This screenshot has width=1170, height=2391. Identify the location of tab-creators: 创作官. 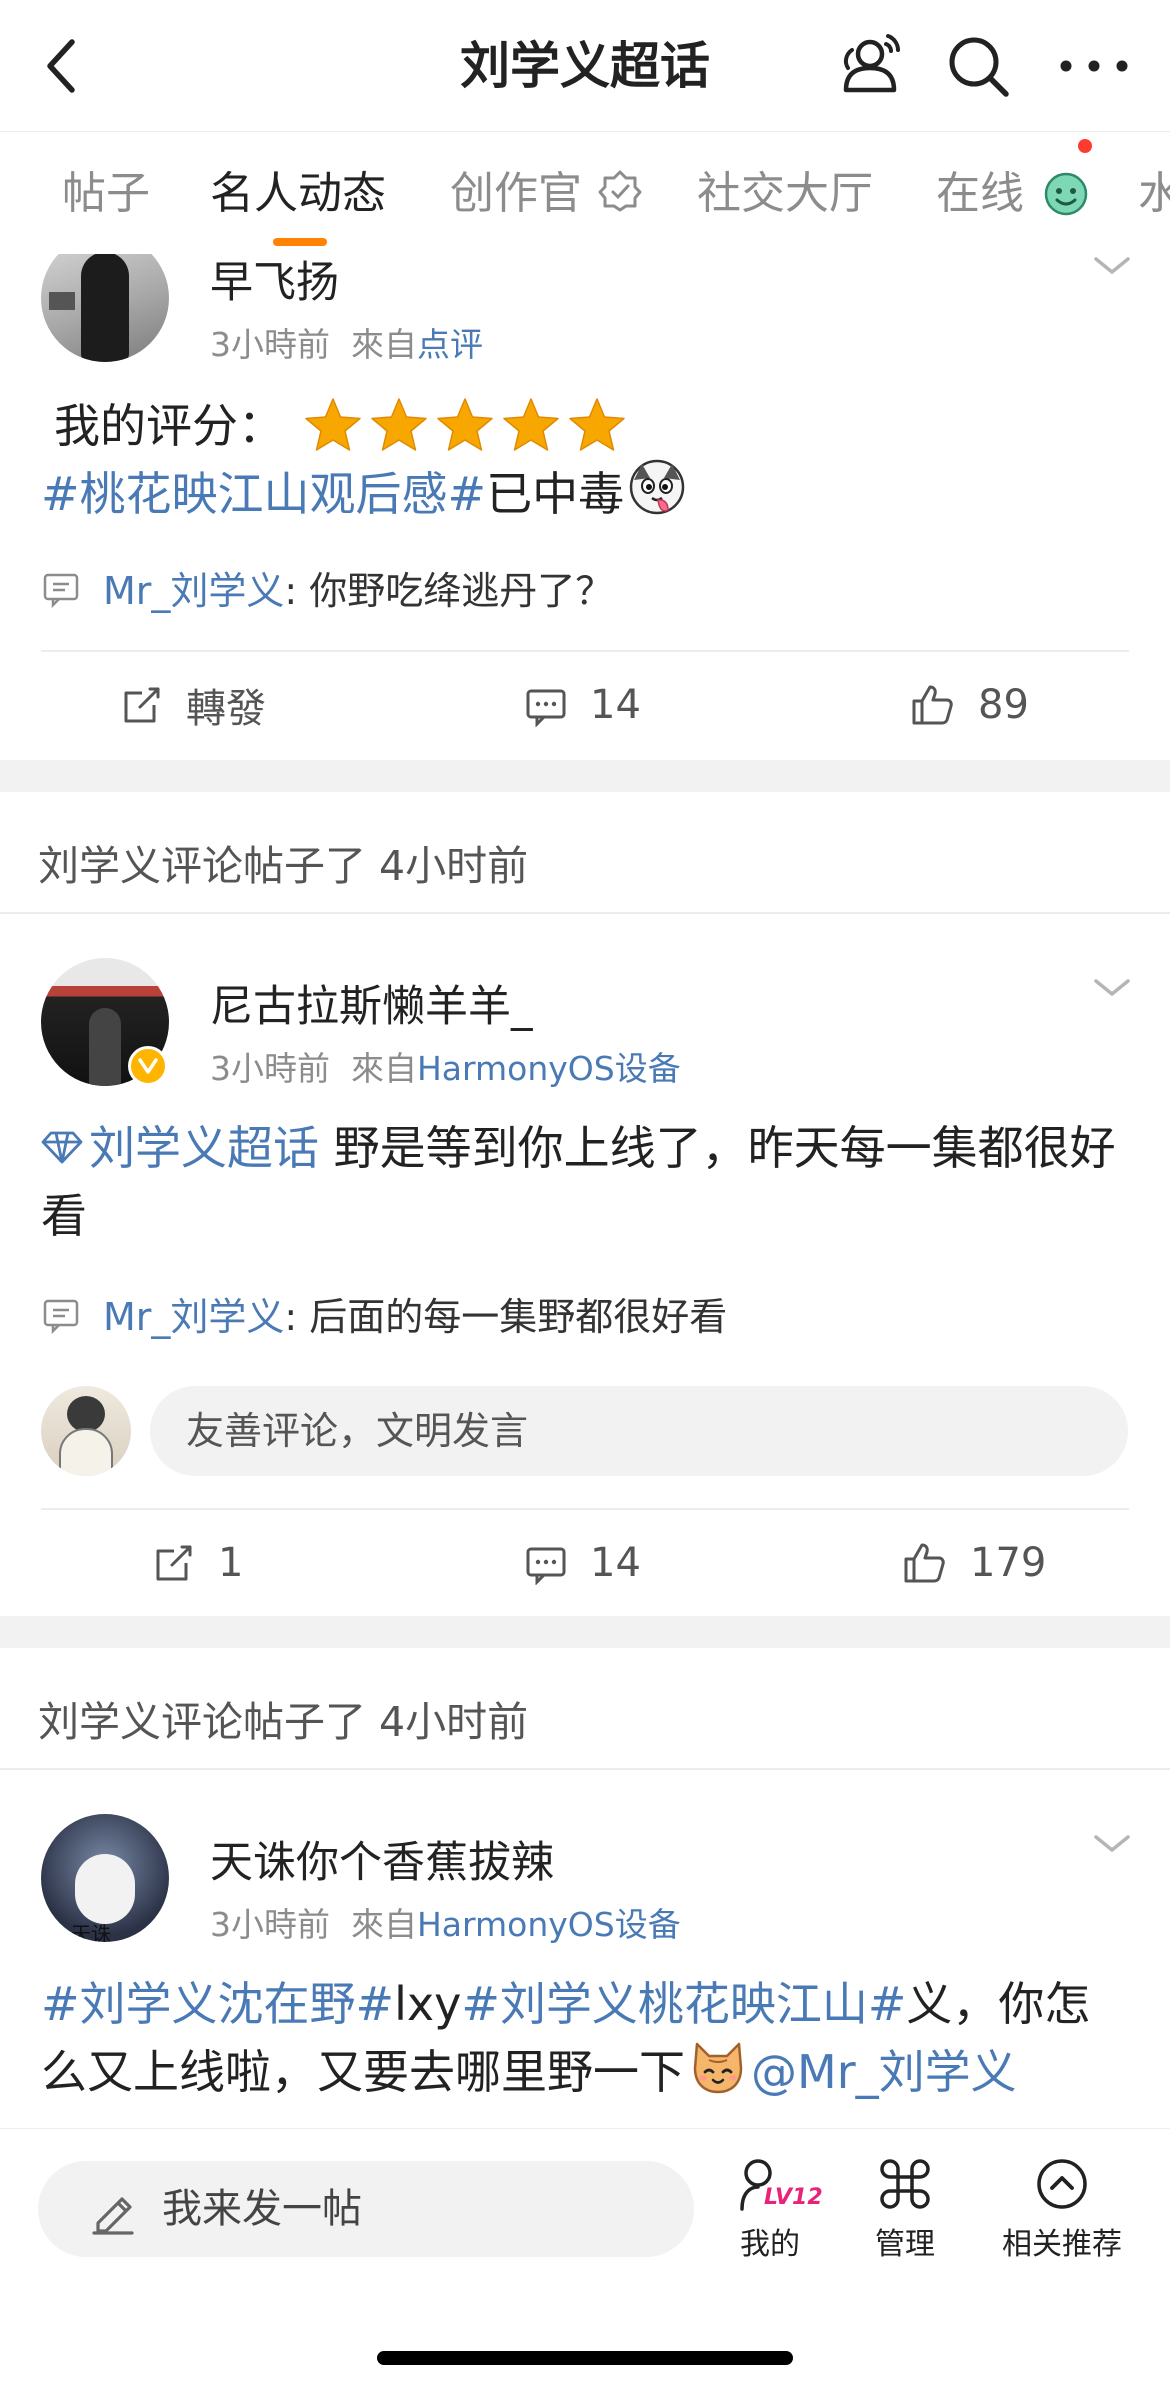
(546, 194).